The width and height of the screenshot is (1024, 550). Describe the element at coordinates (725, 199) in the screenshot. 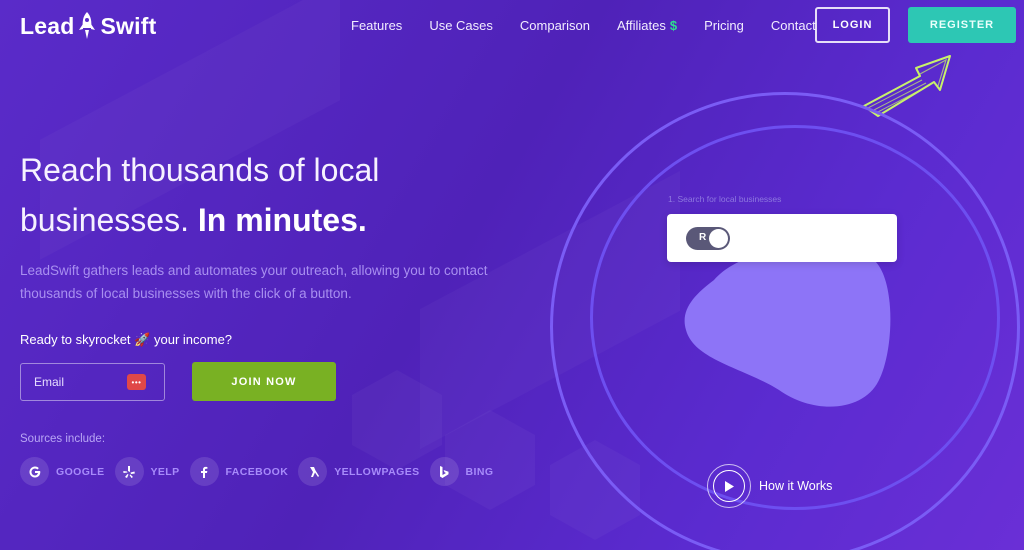

I see `step-label: 1. Search for local businesses` at that location.